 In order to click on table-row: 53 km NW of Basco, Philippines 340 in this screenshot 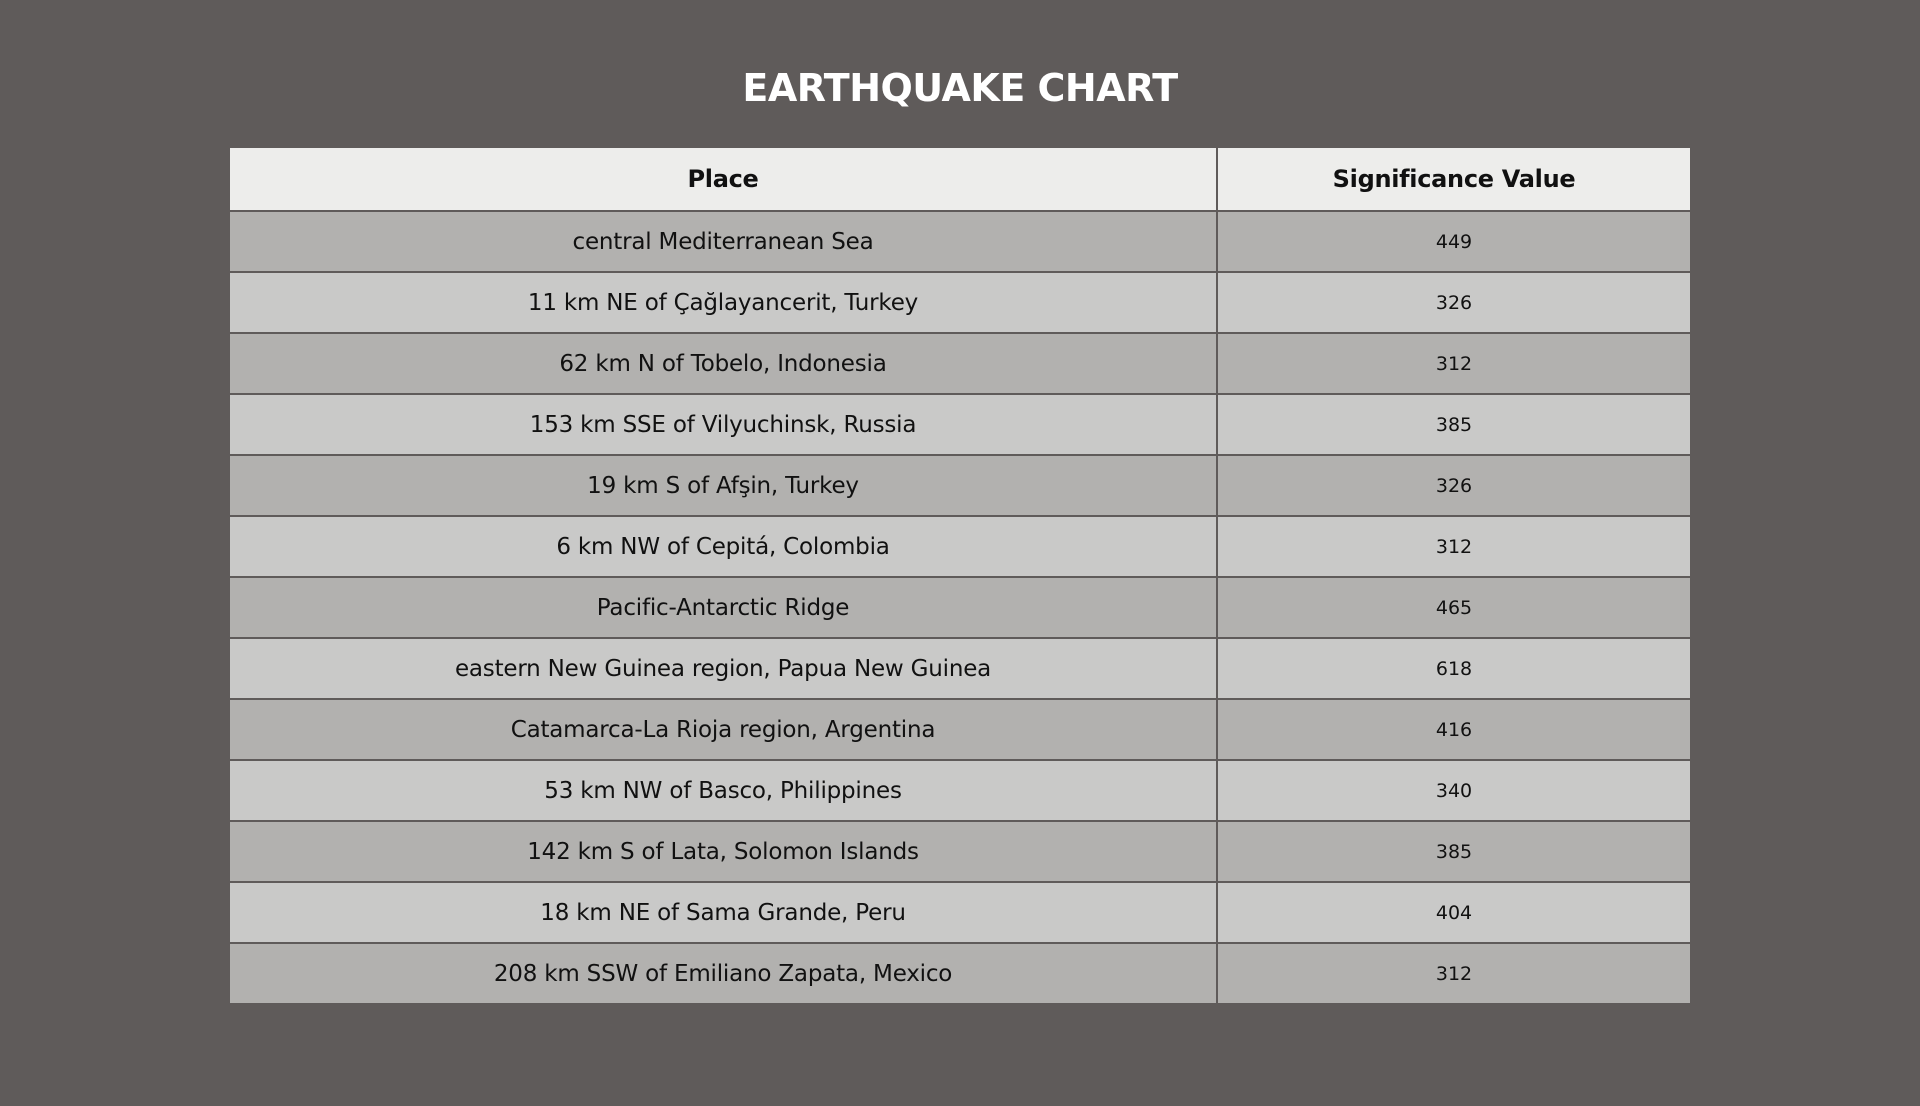, I will do `click(960, 790)`.